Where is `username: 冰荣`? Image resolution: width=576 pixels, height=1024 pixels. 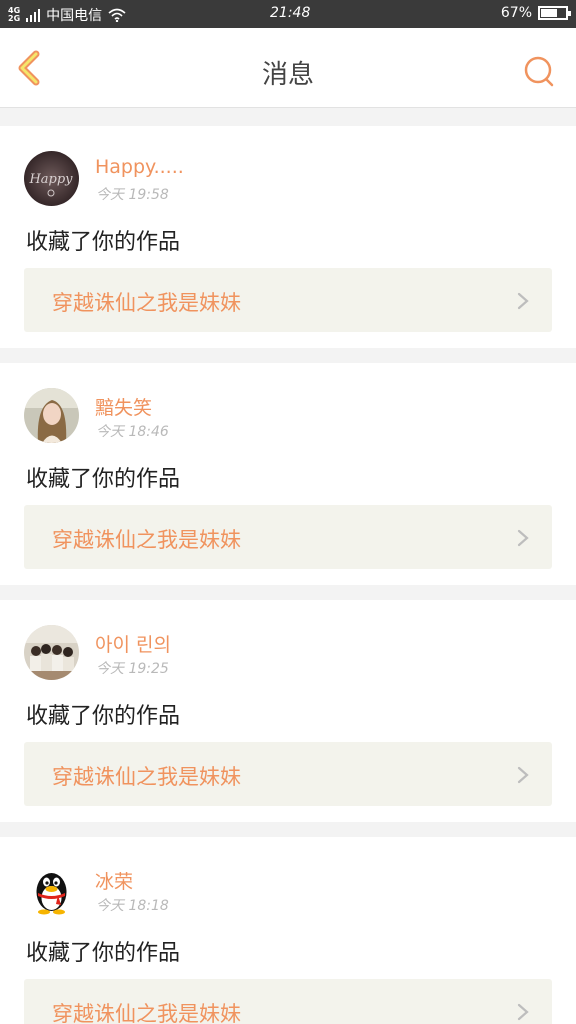
username: 冰荣 is located at coordinates (114, 880).